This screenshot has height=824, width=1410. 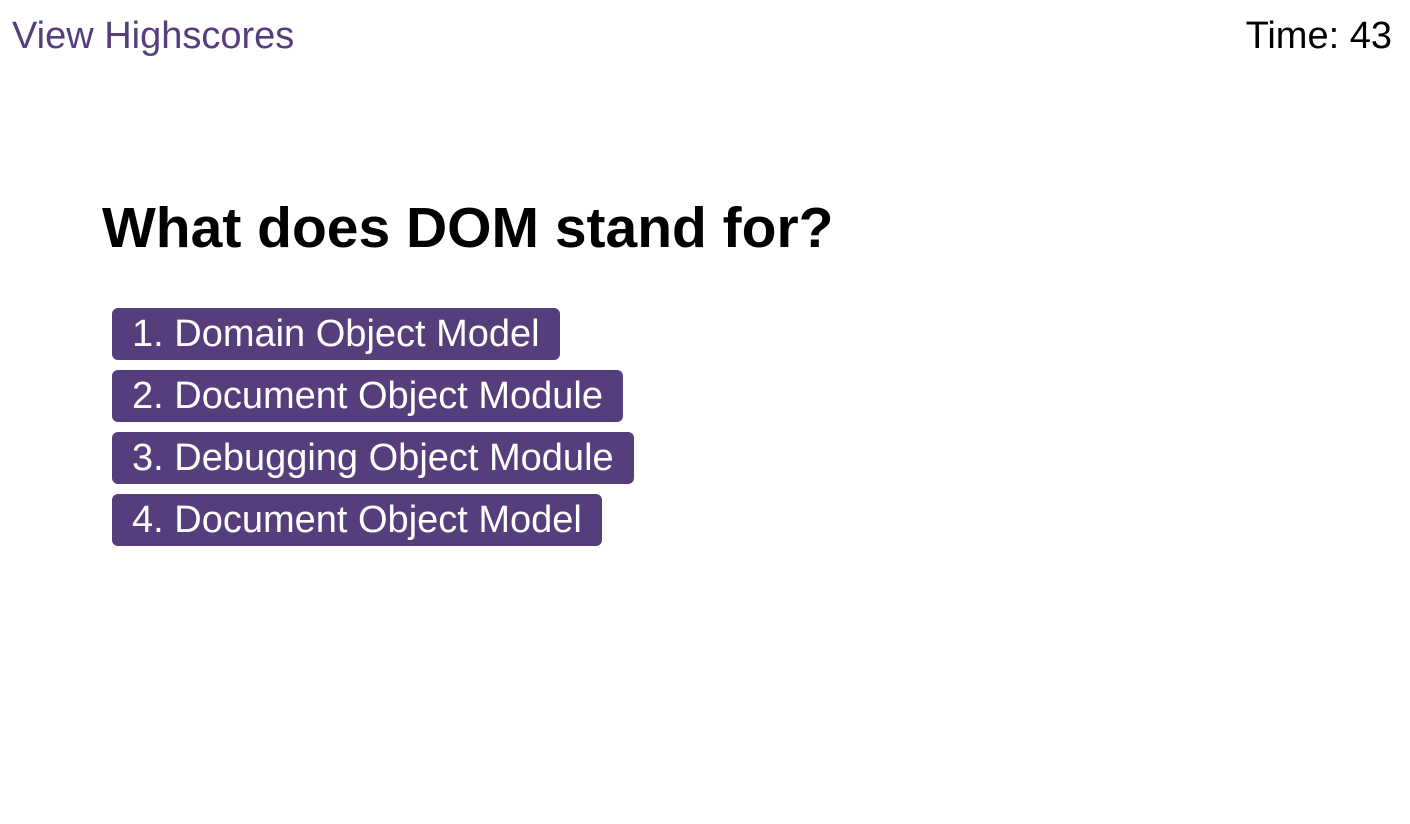 I want to click on timer: Time: 43, so click(x=1319, y=36).